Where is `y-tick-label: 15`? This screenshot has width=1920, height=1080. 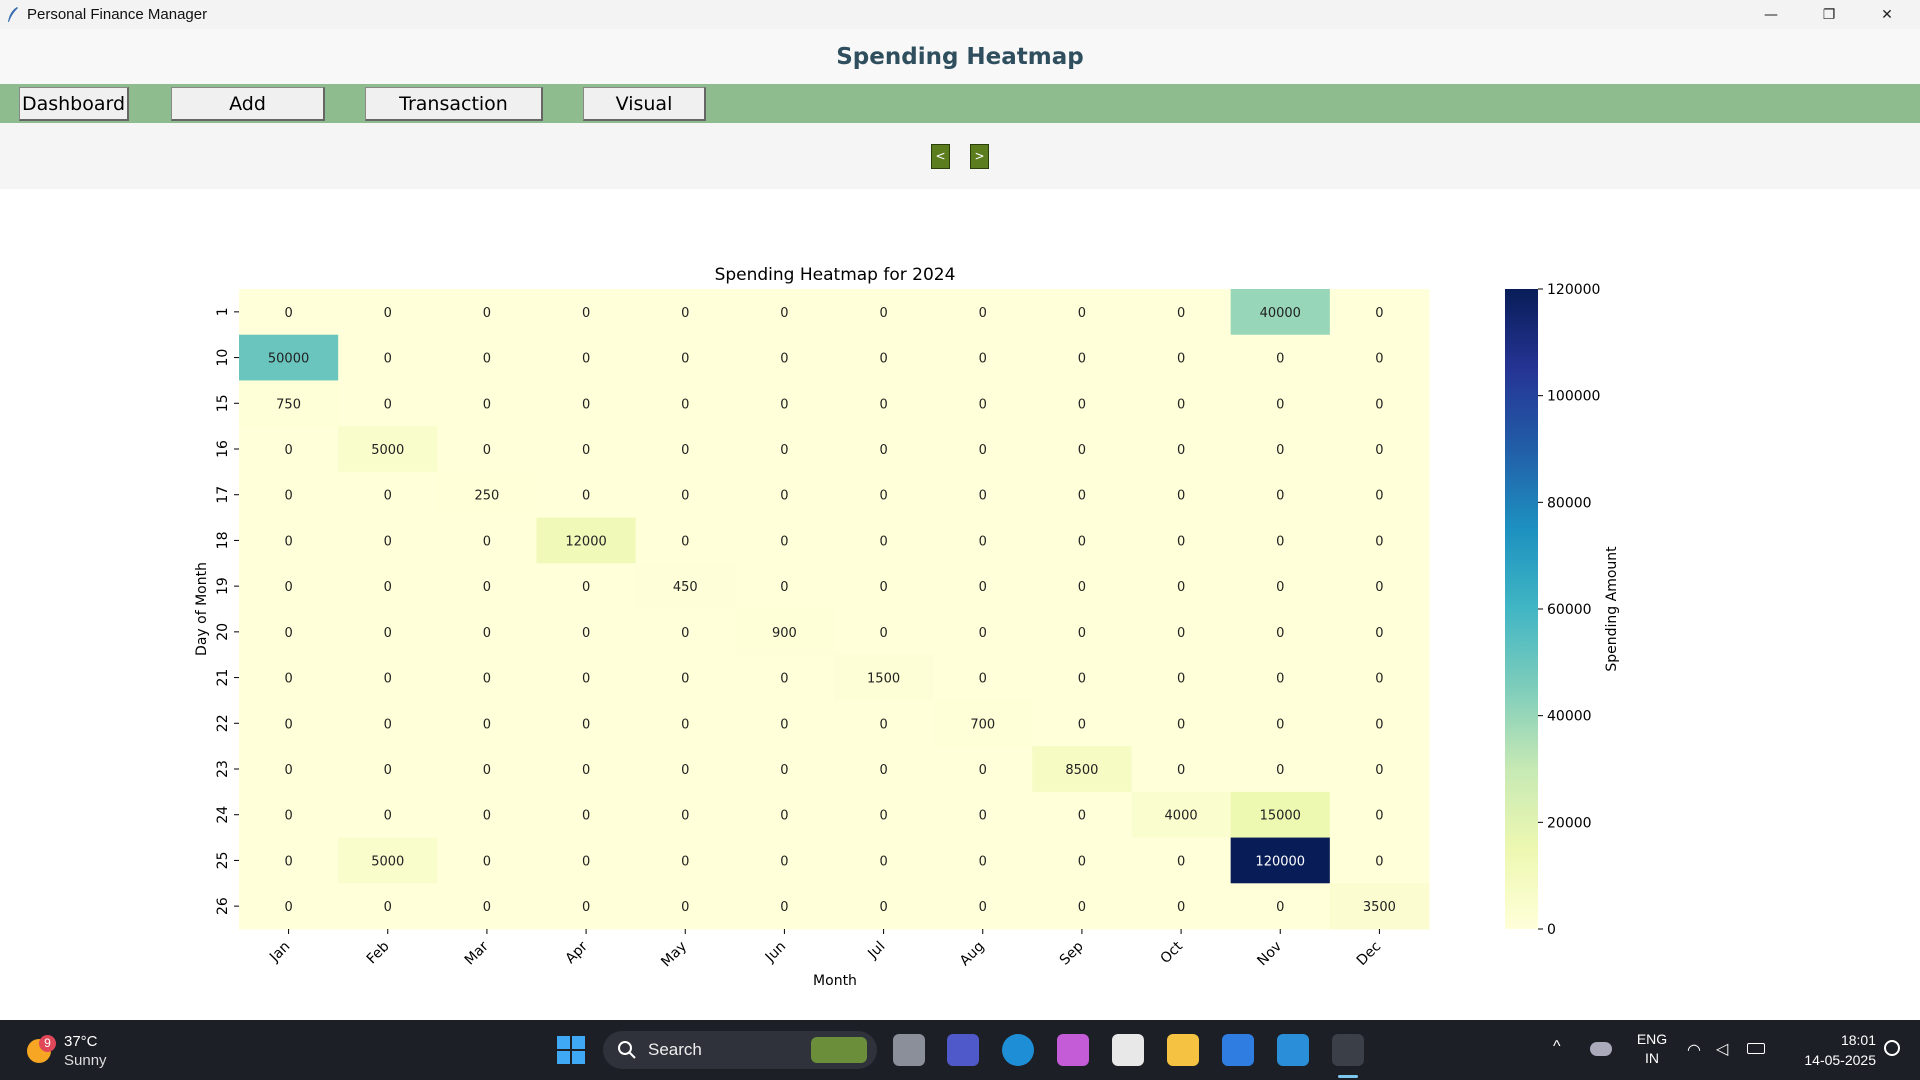
y-tick-label: 15 is located at coordinates (223, 403).